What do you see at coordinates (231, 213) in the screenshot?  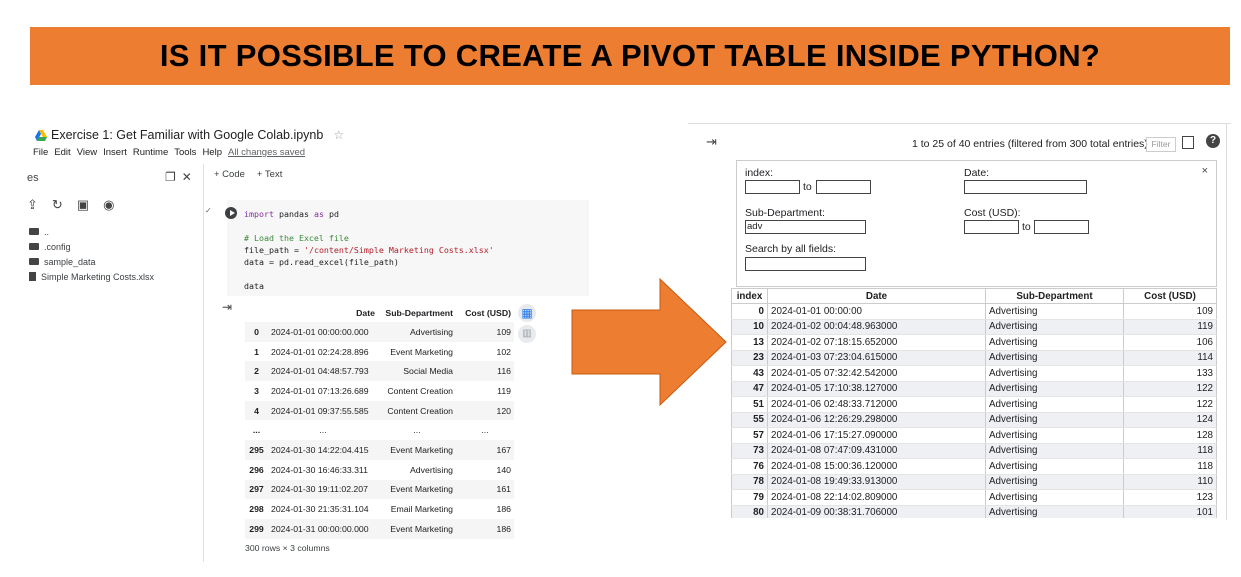 I see `run-cell-button` at bounding box center [231, 213].